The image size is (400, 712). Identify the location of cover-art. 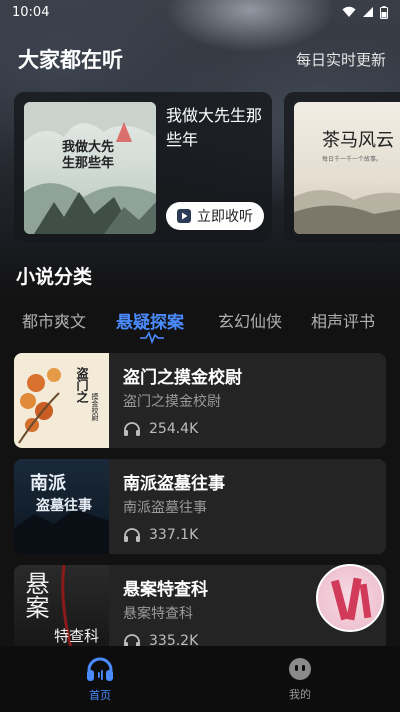
(347, 212).